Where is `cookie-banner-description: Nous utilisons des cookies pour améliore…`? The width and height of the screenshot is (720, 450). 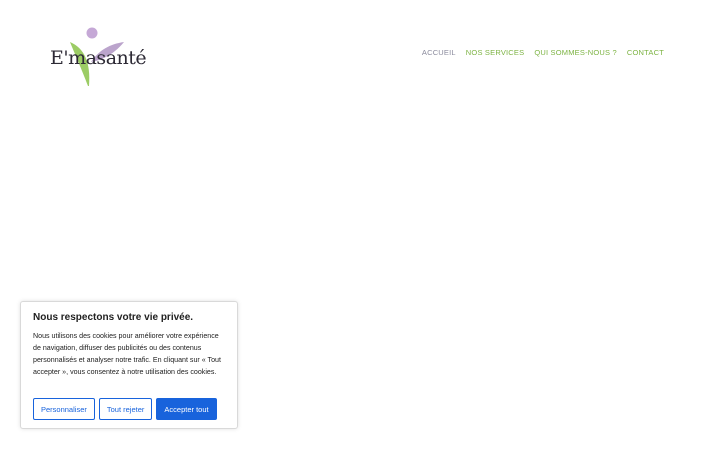
cookie-banner-description: Nous utilisons des cookies pour améliore… is located at coordinates (127, 354).